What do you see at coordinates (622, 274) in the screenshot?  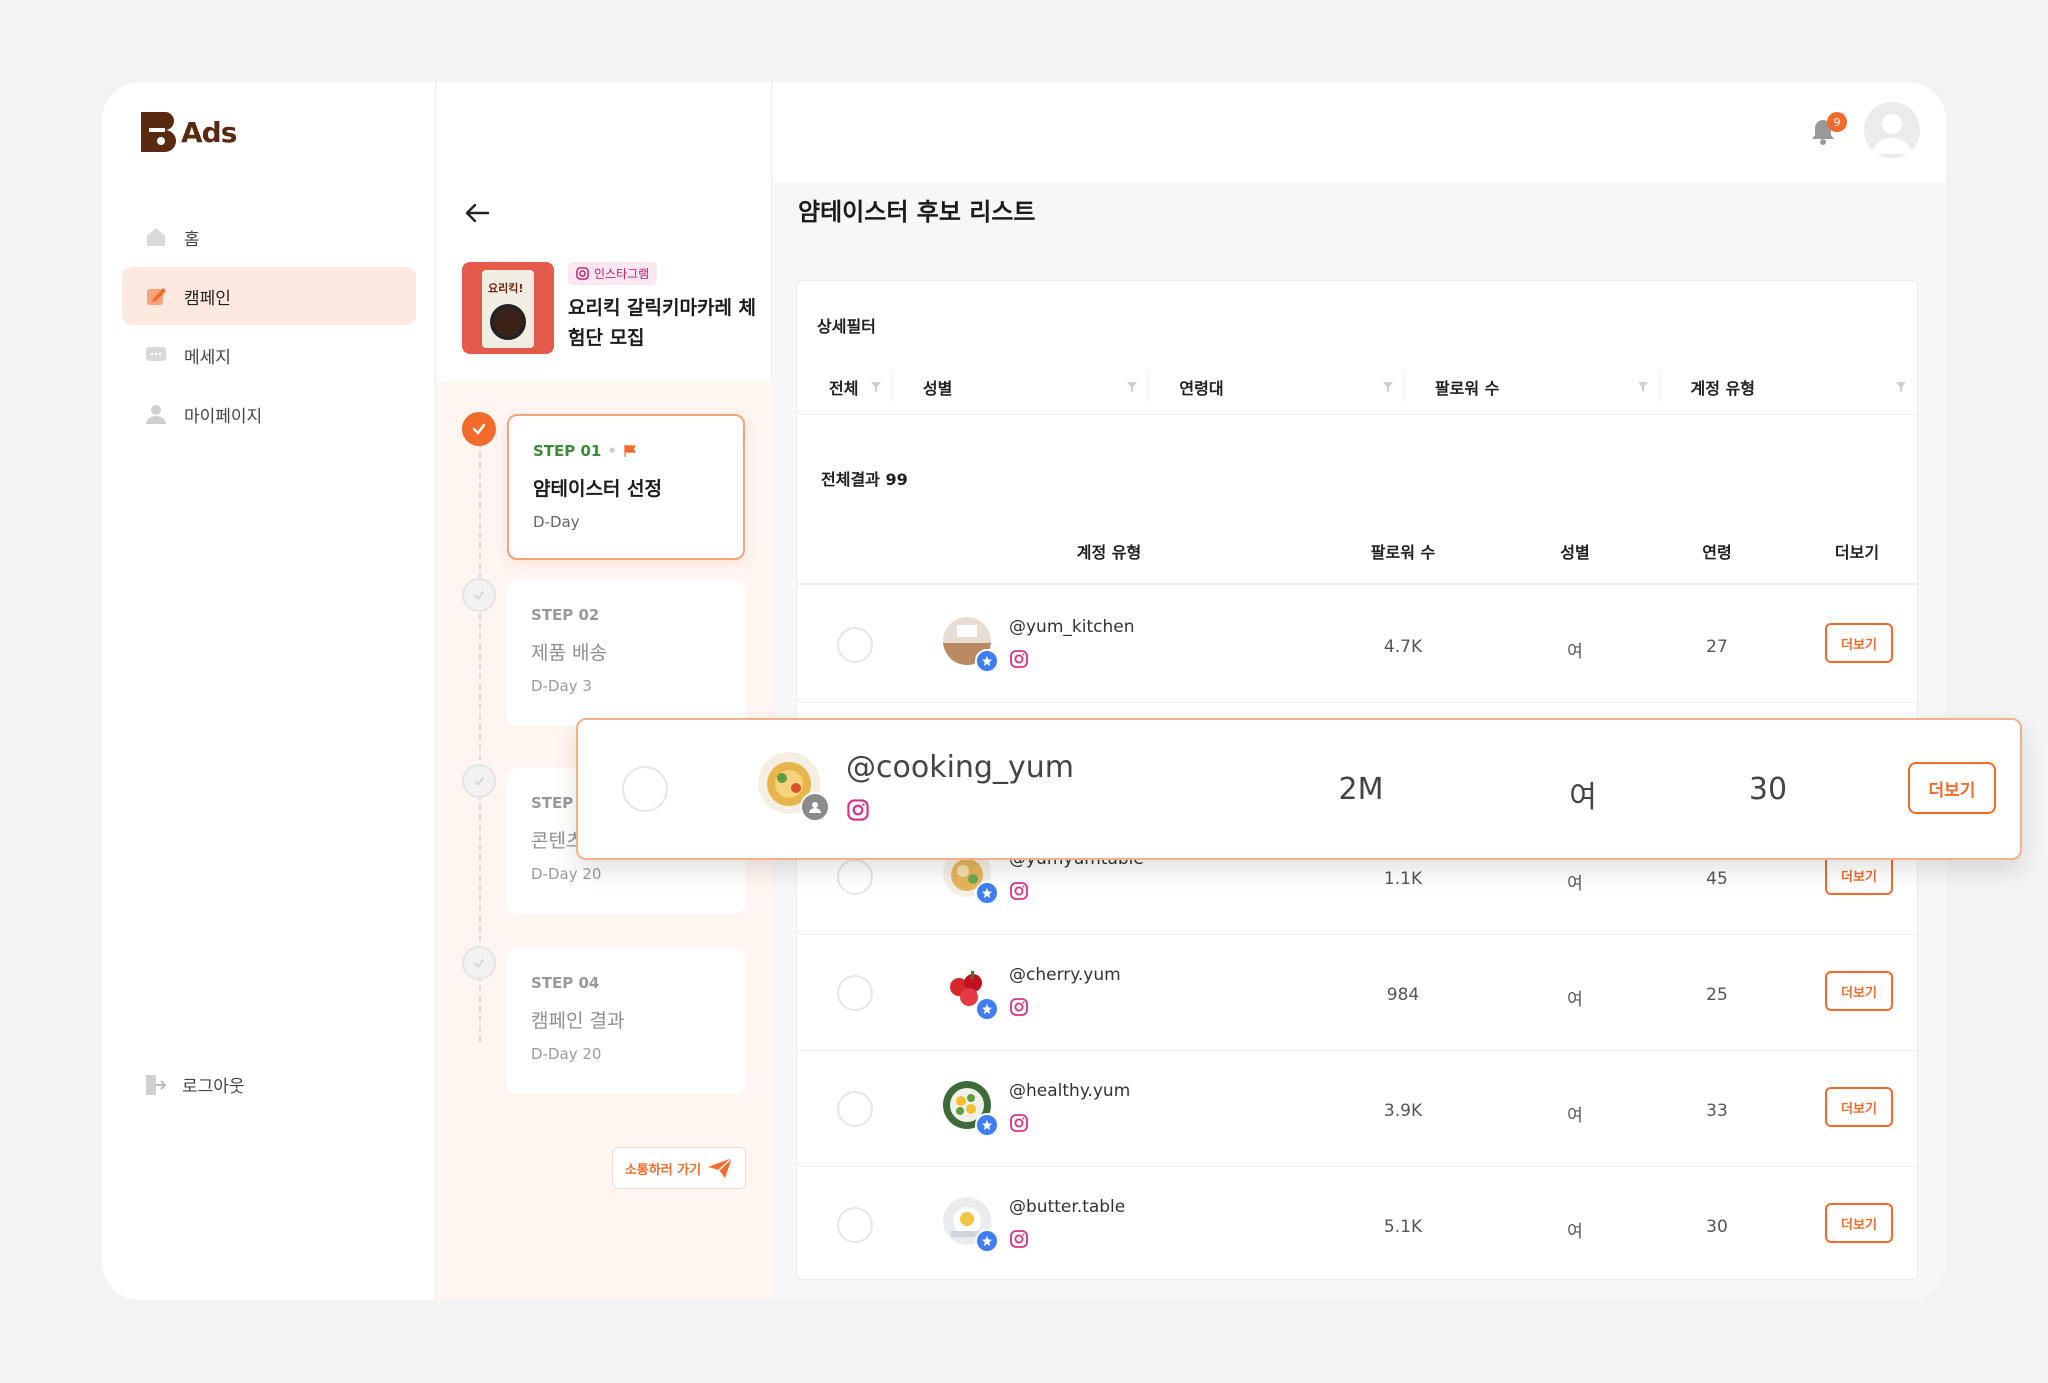 I see `platform-label: 인스타그램` at bounding box center [622, 274].